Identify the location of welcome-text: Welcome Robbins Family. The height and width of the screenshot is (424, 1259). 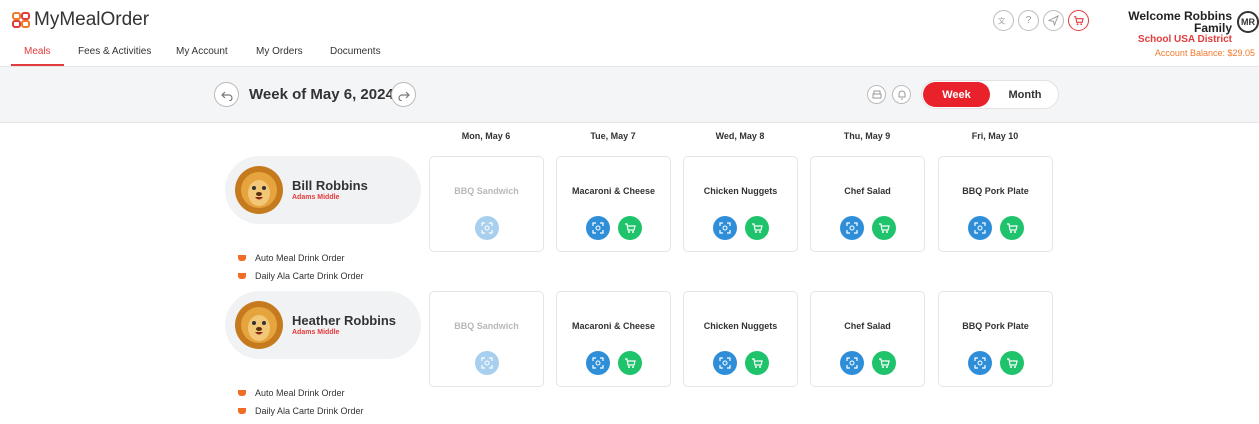
(1180, 22).